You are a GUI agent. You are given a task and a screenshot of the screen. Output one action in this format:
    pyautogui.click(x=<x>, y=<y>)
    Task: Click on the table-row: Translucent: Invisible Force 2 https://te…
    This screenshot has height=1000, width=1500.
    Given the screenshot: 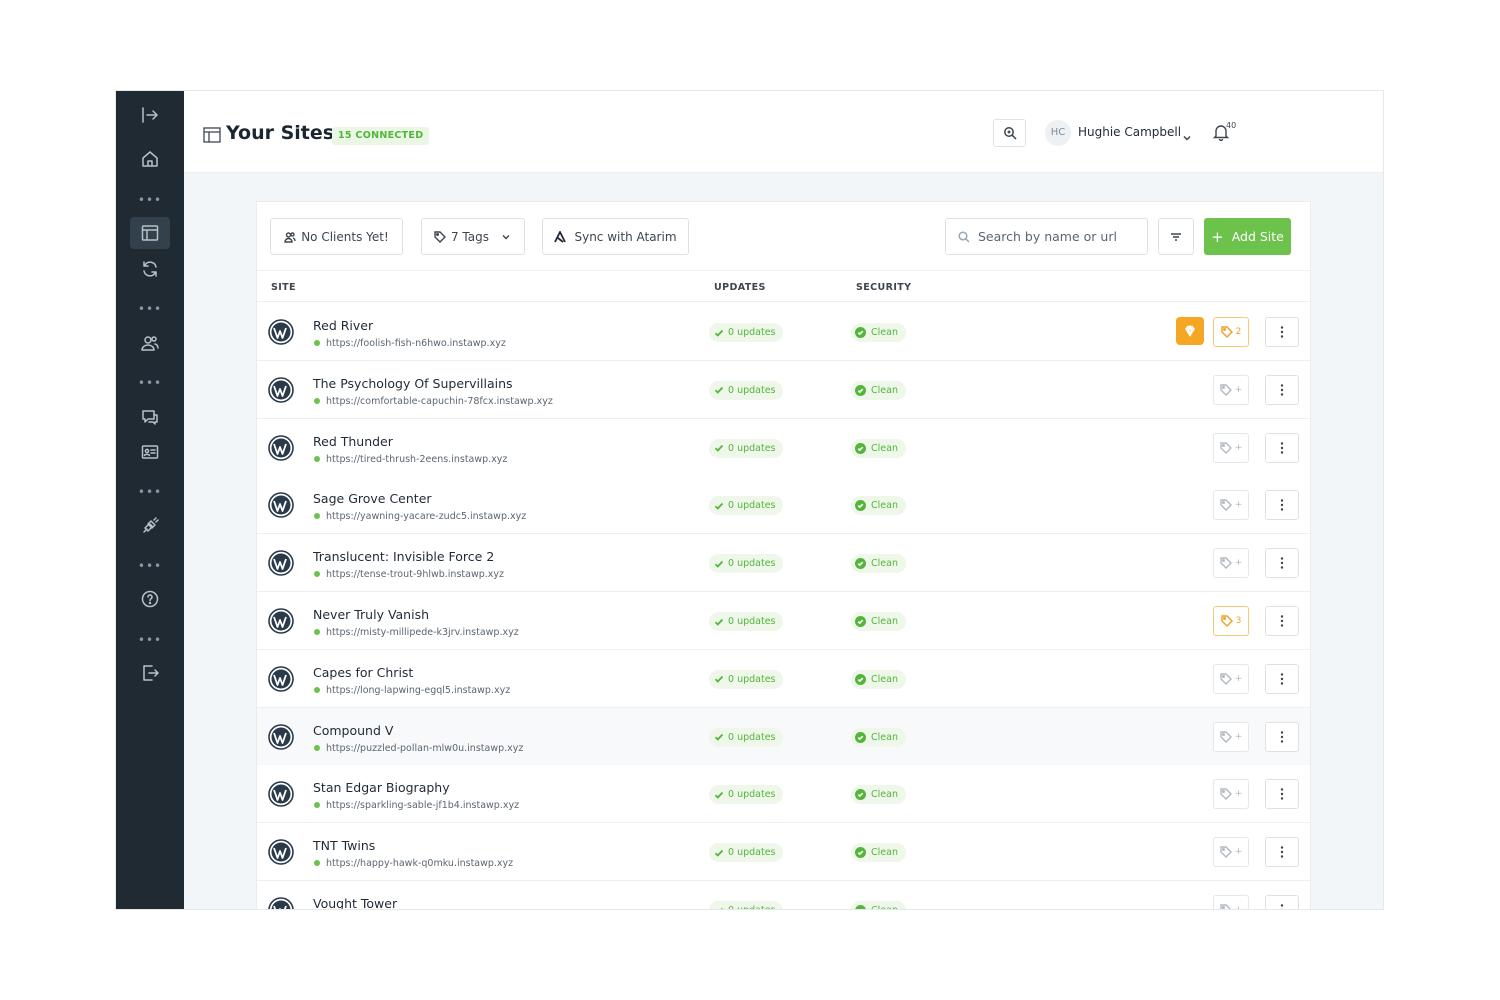 What is the action you would take?
    pyautogui.click(x=783, y=563)
    